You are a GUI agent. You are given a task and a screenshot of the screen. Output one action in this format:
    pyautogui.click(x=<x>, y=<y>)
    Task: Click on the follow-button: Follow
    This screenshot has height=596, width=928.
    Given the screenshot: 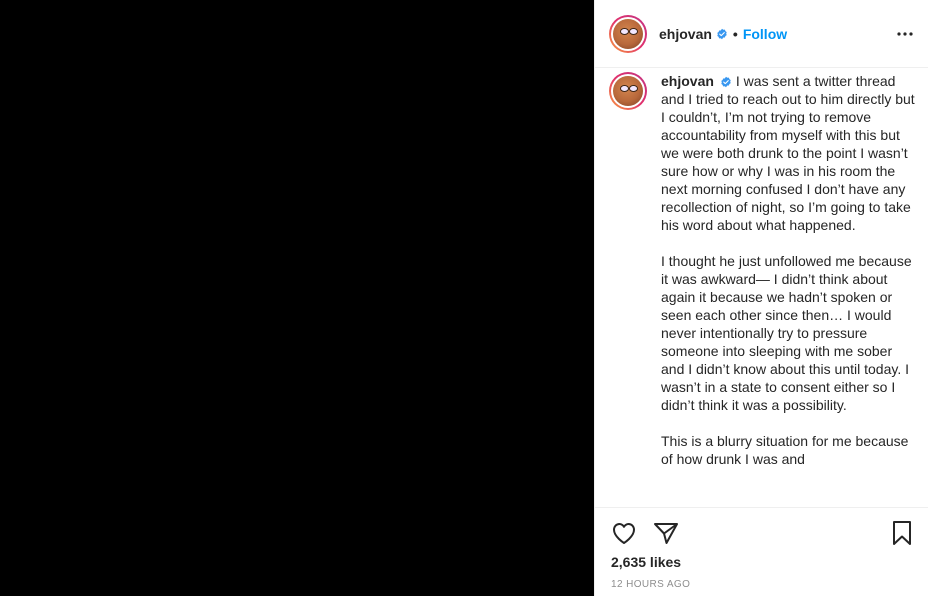 What is the action you would take?
    pyautogui.click(x=765, y=34)
    